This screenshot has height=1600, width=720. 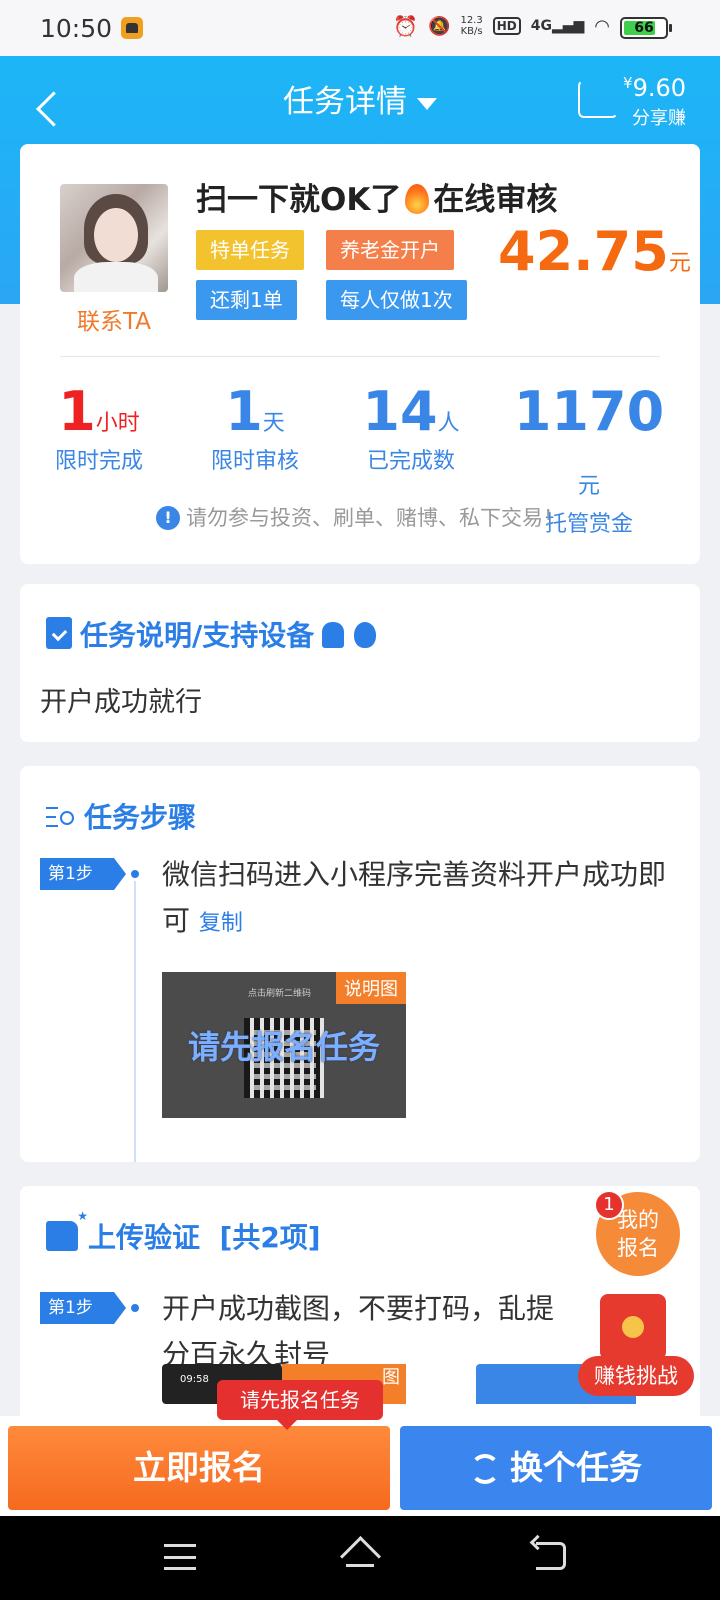 I want to click on signup-button: 立即报名, so click(x=199, y=1468).